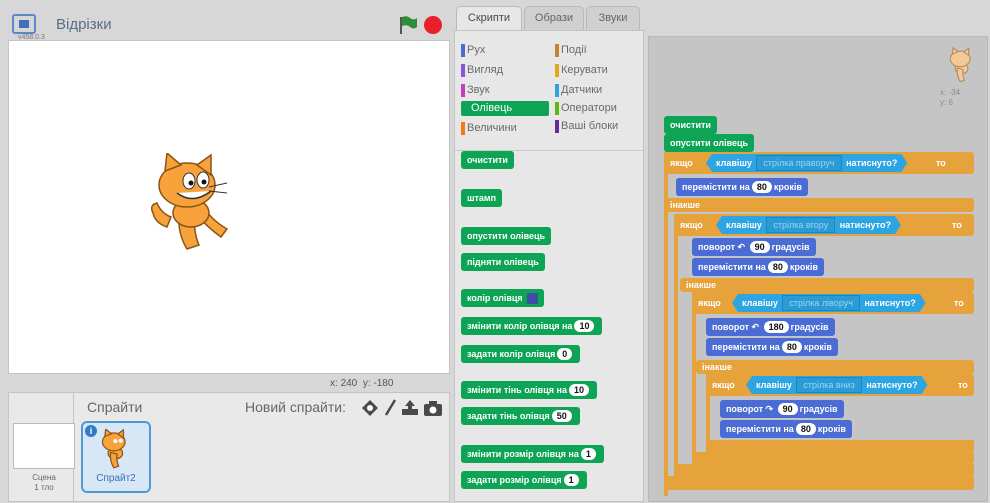 The width and height of the screenshot is (990, 503). What do you see at coordinates (840, 446) in the screenshot?
I see `if-4-end` at bounding box center [840, 446].